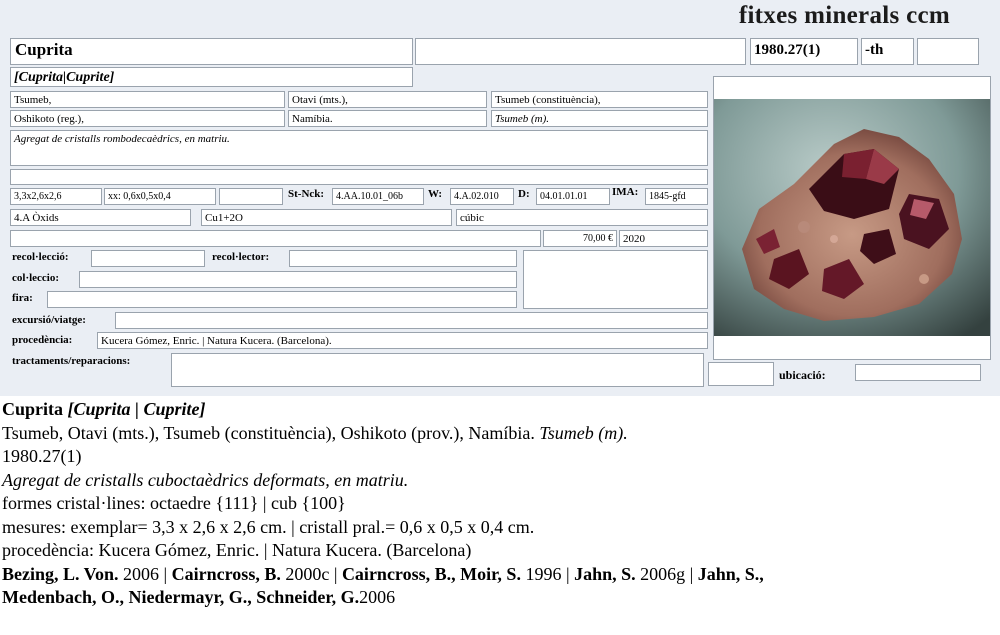 This screenshot has width=1000, height=635. I want to click on formula-field: Cu1+2O, so click(326, 217).